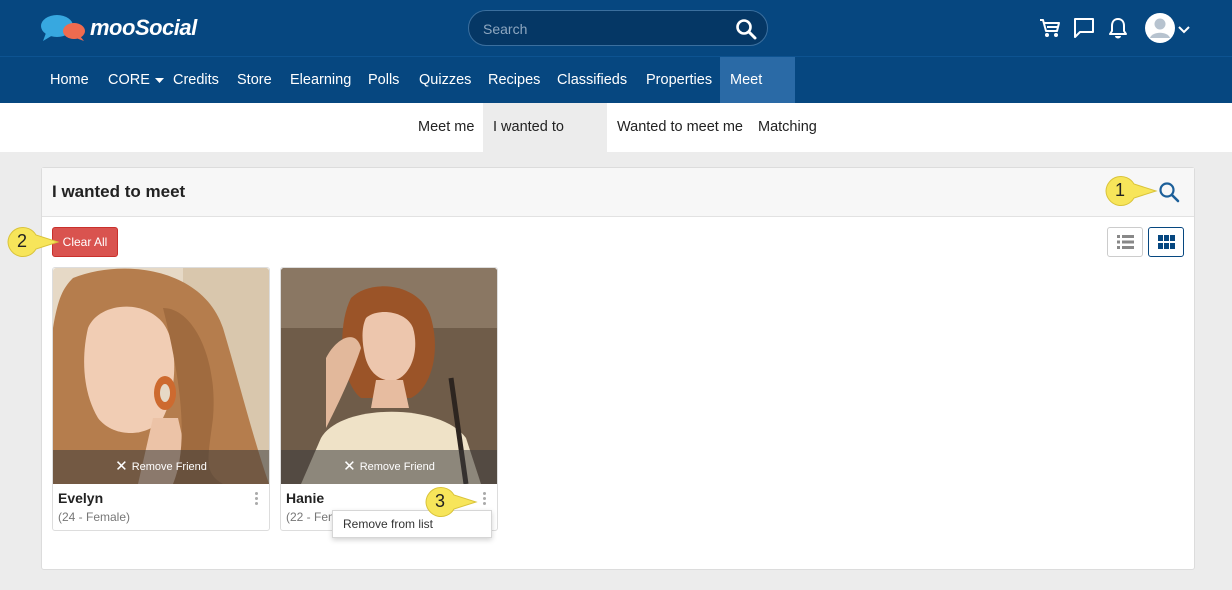  Describe the element at coordinates (21, 241) in the screenshot. I see `callout-number: 2` at that location.